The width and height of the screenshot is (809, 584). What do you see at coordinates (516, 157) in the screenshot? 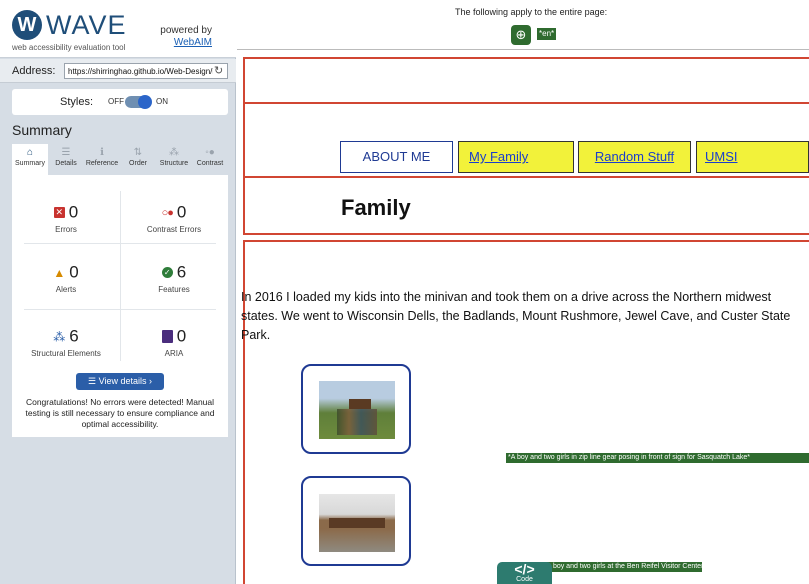
I see `nav-my-family: My Family` at bounding box center [516, 157].